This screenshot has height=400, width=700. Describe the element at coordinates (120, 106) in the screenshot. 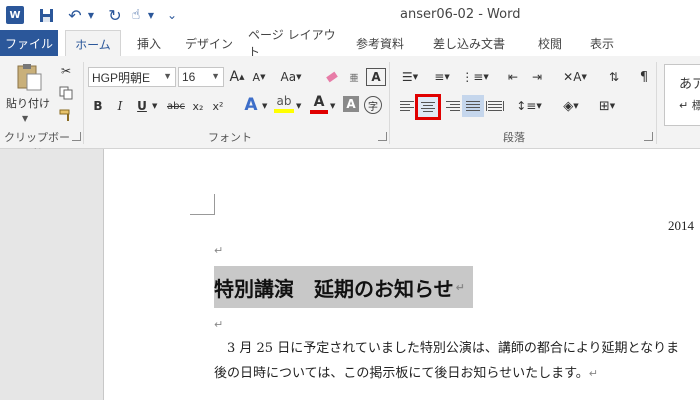

I see `italic-button: I` at that location.